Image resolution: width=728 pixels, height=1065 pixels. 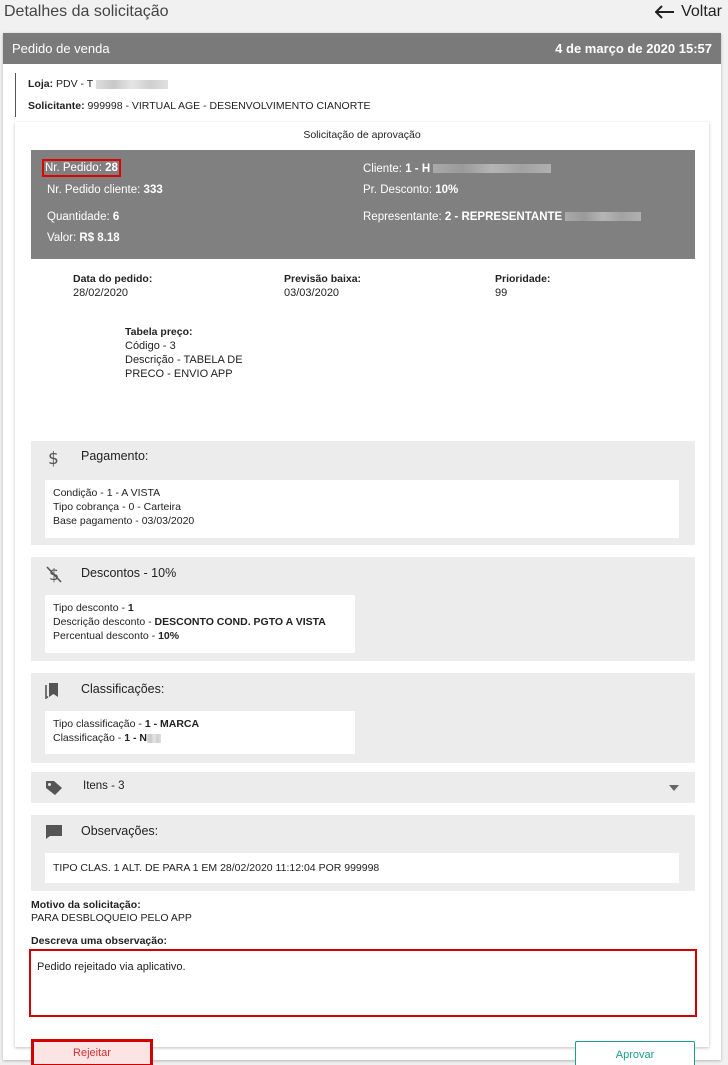 I want to click on reject-button: Rejeitar, so click(x=92, y=1052).